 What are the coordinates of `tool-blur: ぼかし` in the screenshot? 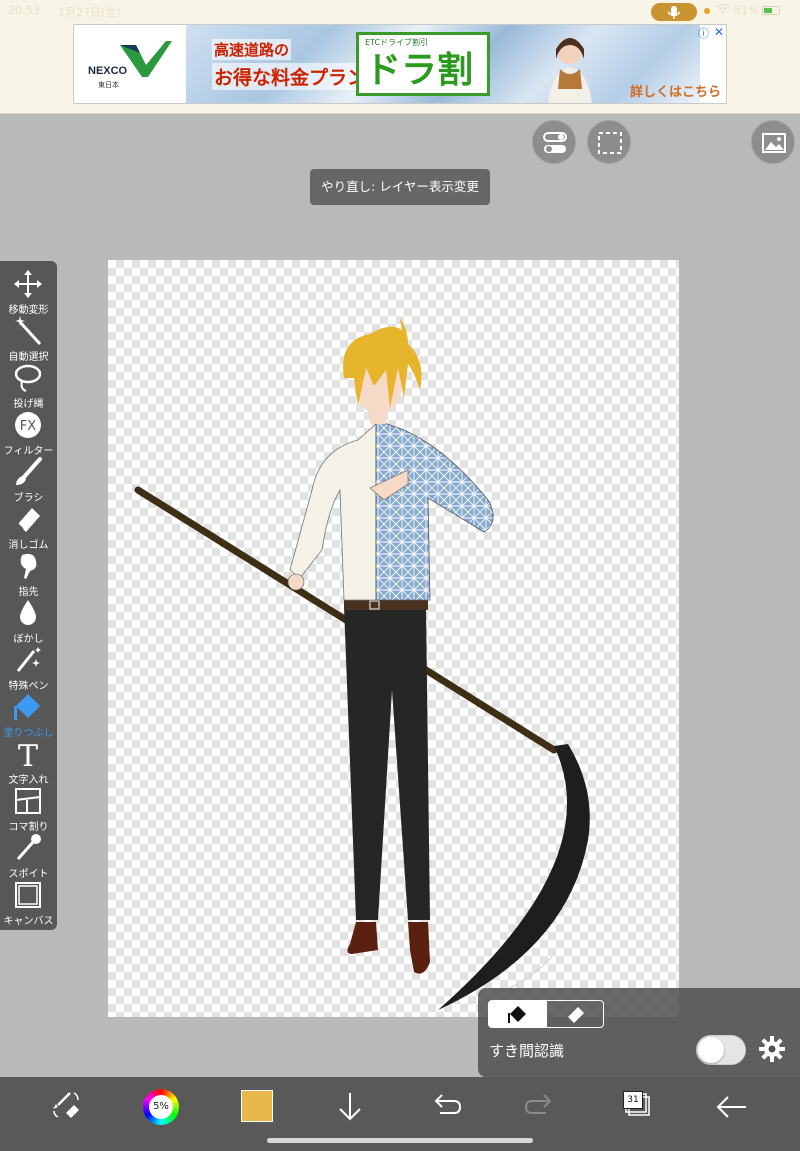 It's located at (28, 620).